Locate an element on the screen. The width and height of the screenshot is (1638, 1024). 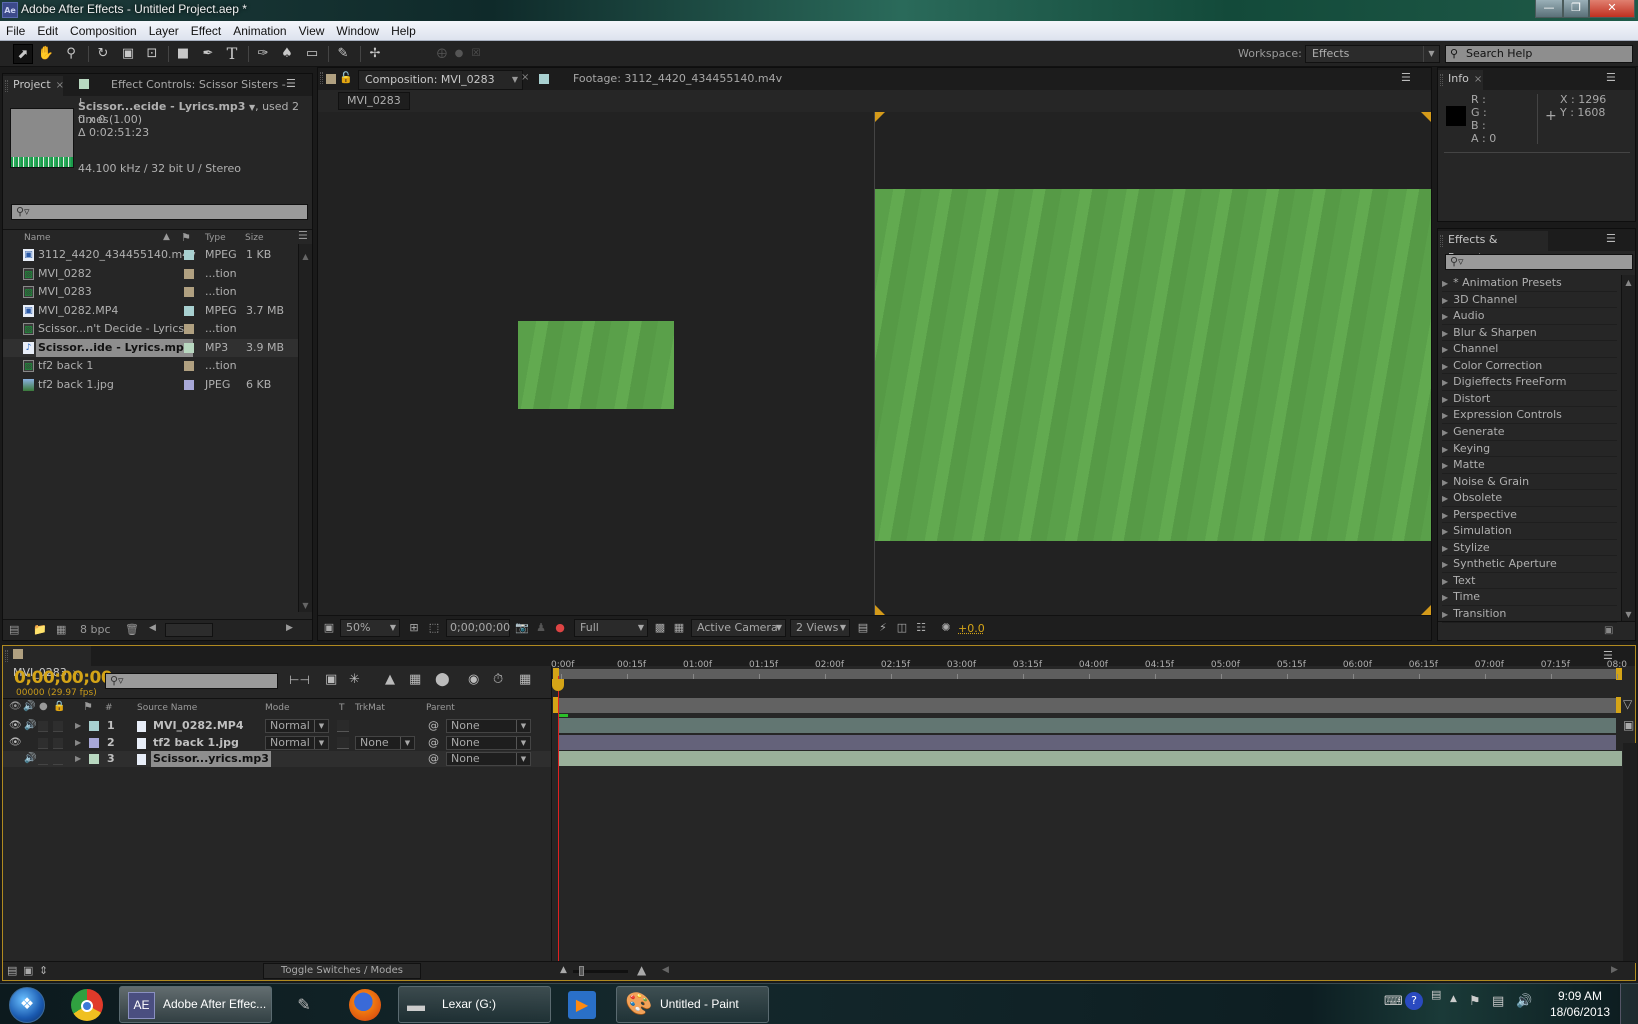
project-item-row: ▧ Scissor...n't Decide - Lyrics ...tion is located at coordinates (151, 329).